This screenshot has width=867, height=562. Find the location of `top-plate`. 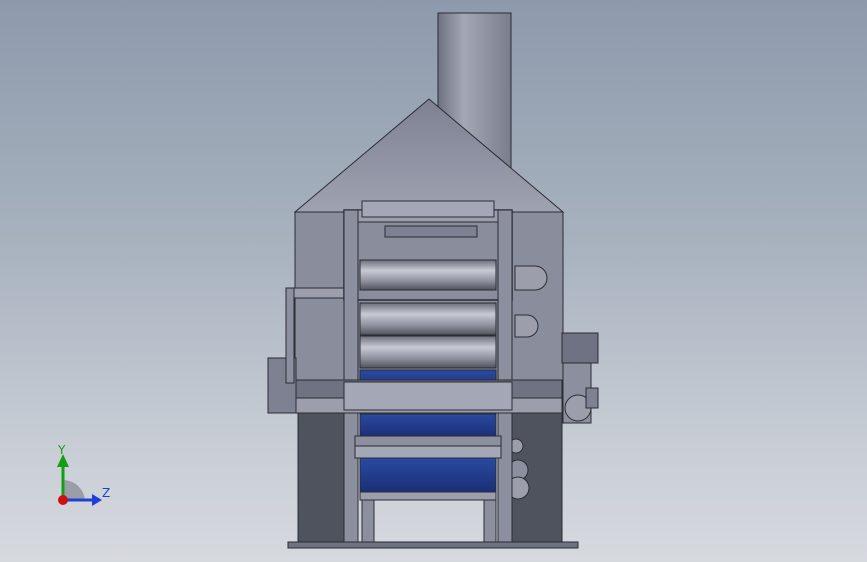

top-plate is located at coordinates (428, 209).